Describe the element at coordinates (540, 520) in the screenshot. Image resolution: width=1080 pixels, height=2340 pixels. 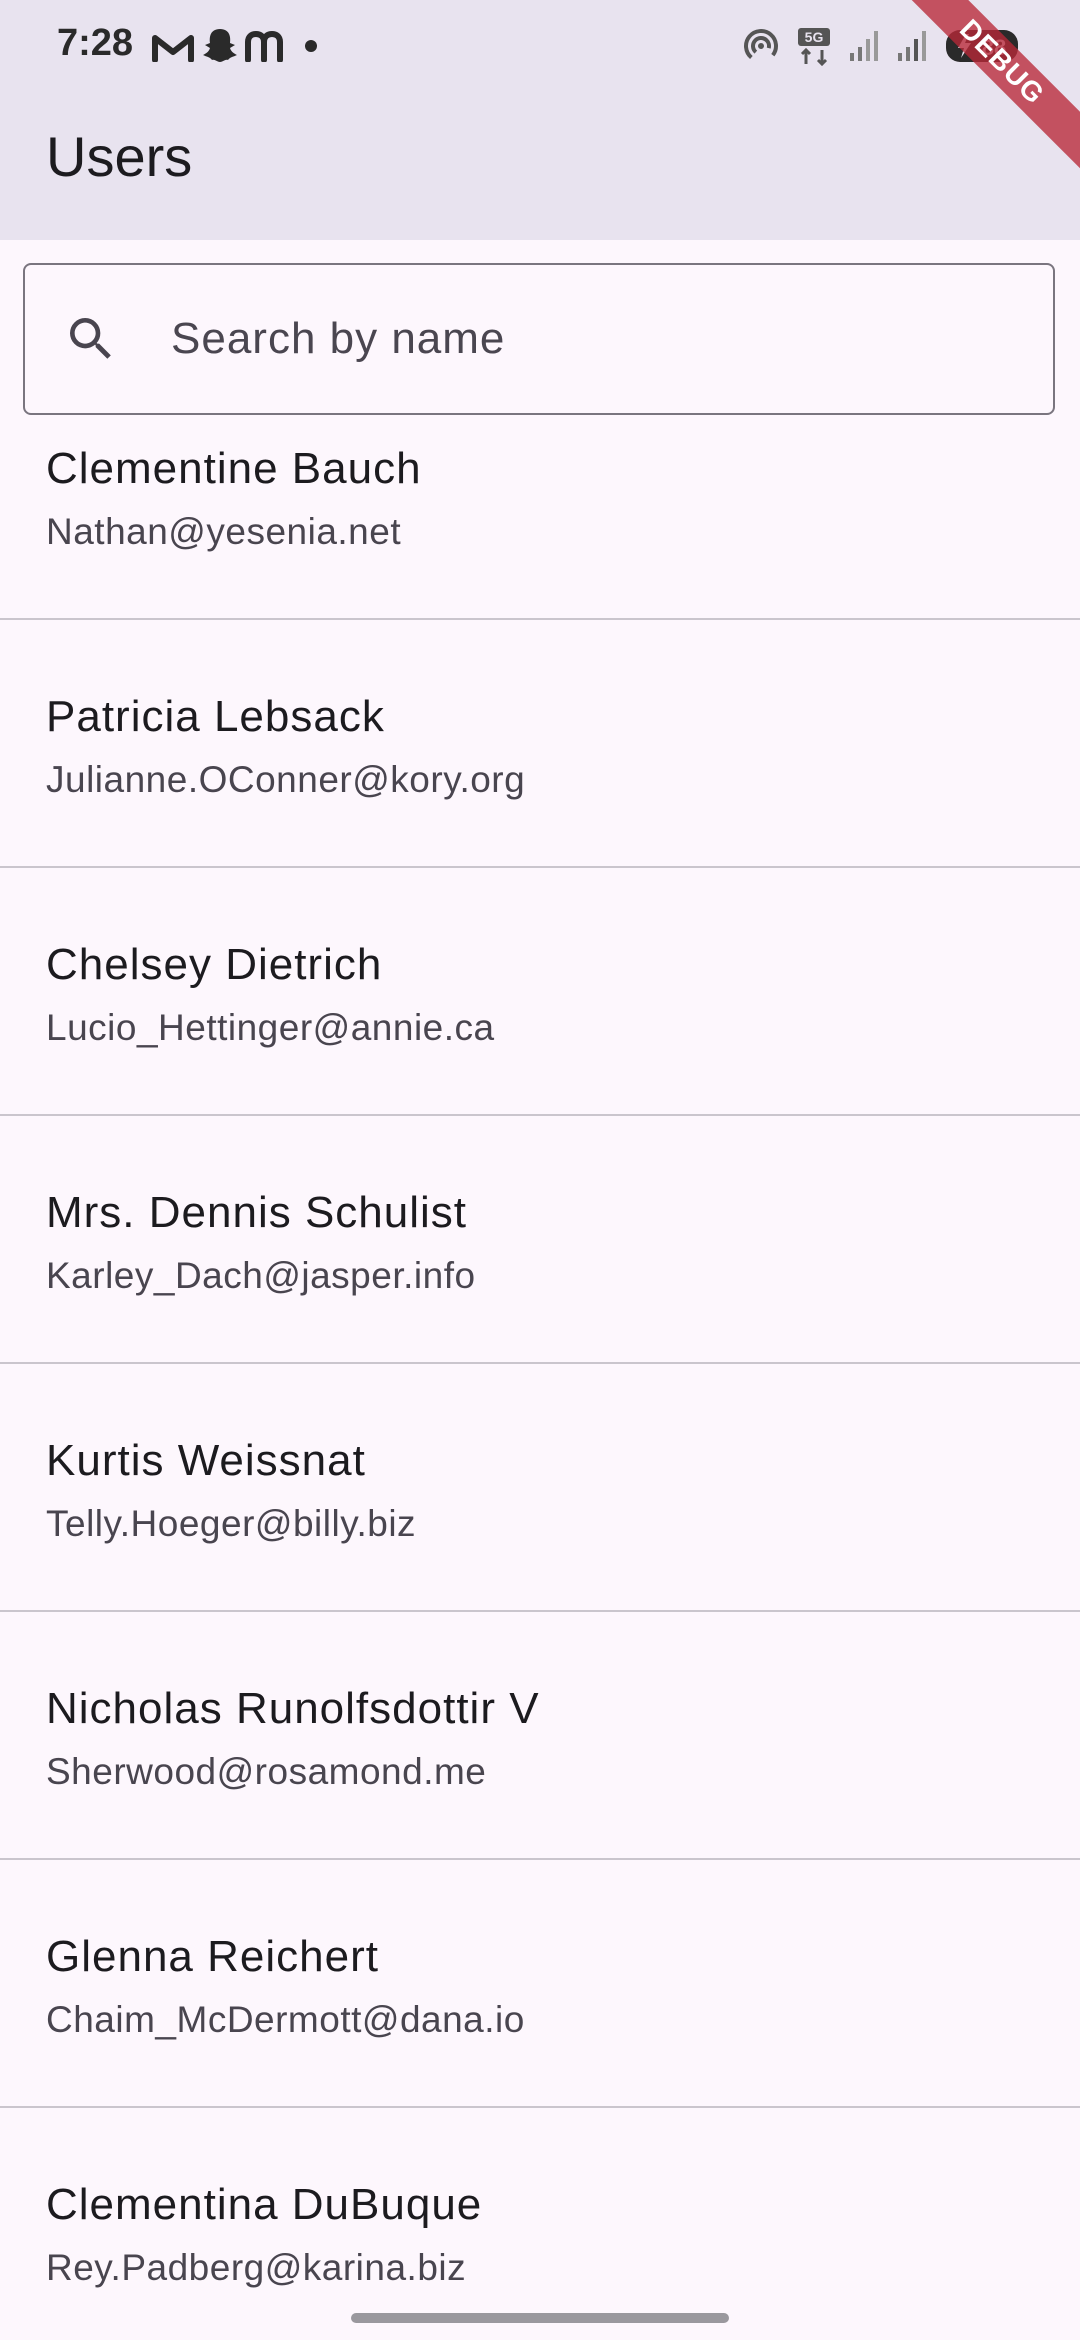
I see `list-item: Clementine Bauch Nathan@yesenia.net` at that location.